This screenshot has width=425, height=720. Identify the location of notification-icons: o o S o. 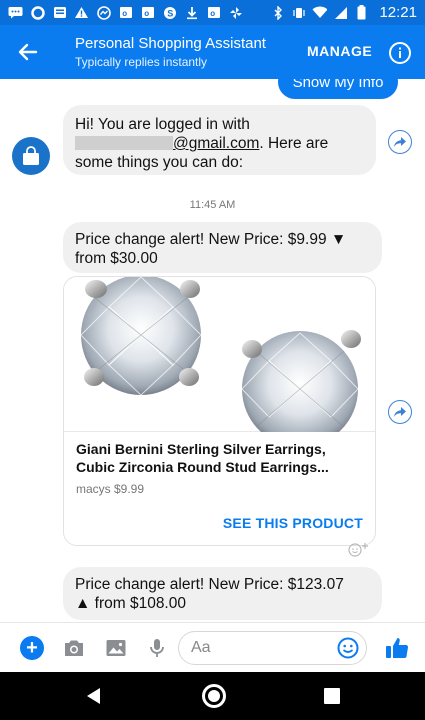
(125, 12).